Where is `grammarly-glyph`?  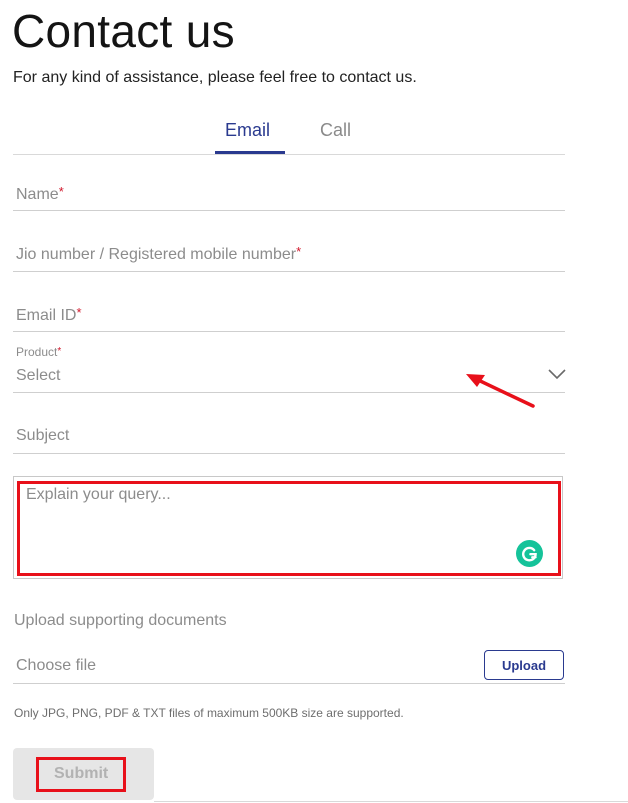 grammarly-glyph is located at coordinates (529, 554).